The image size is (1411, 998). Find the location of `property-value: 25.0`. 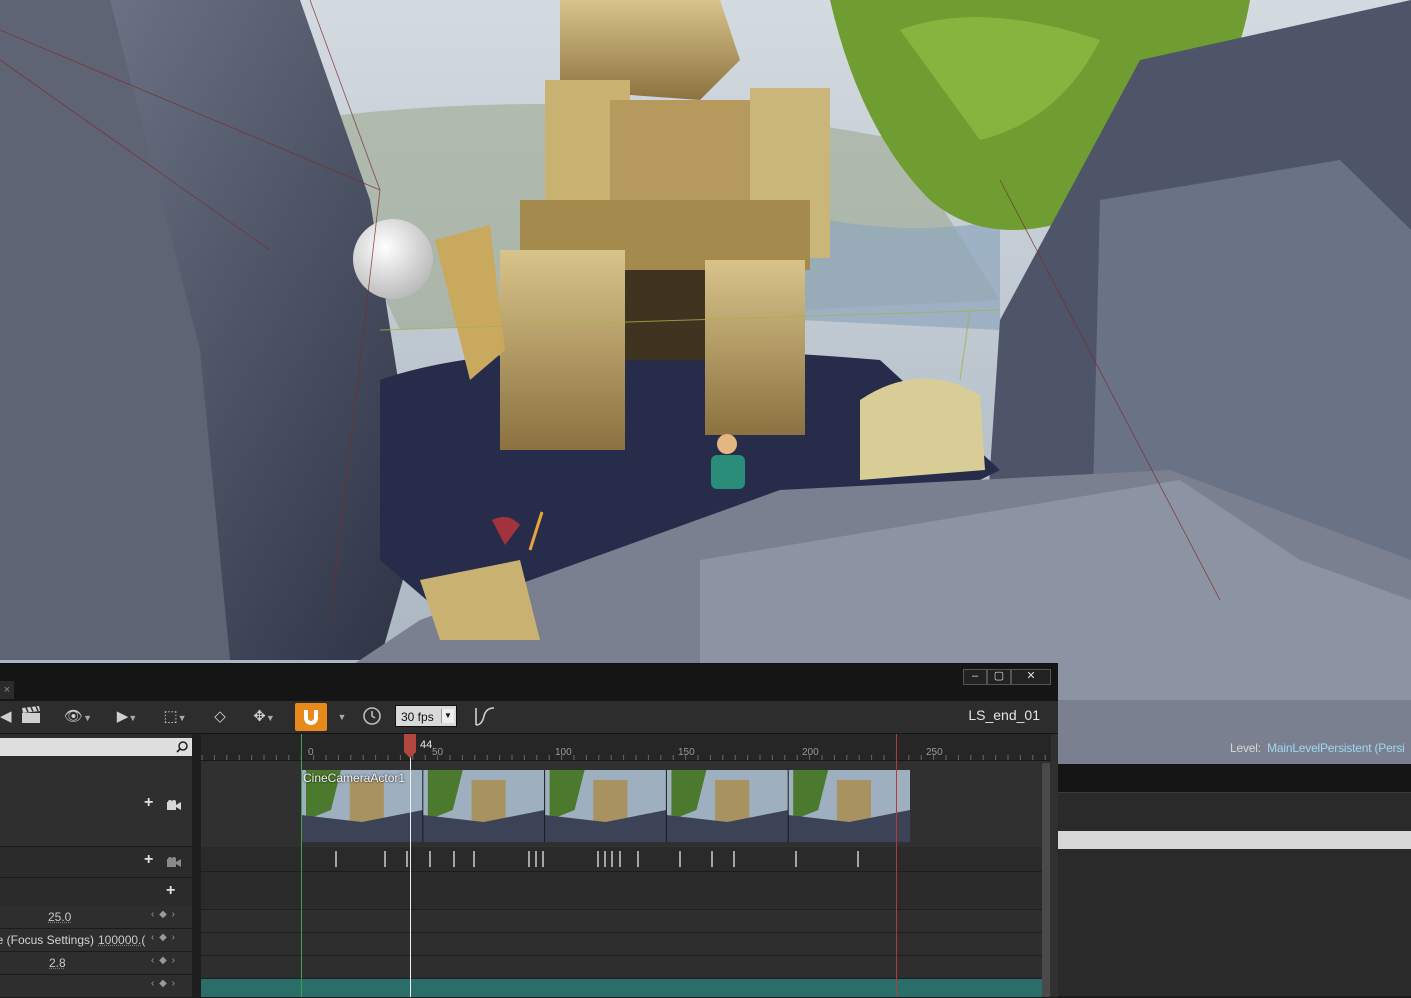

property-value: 25.0 is located at coordinates (59, 917).